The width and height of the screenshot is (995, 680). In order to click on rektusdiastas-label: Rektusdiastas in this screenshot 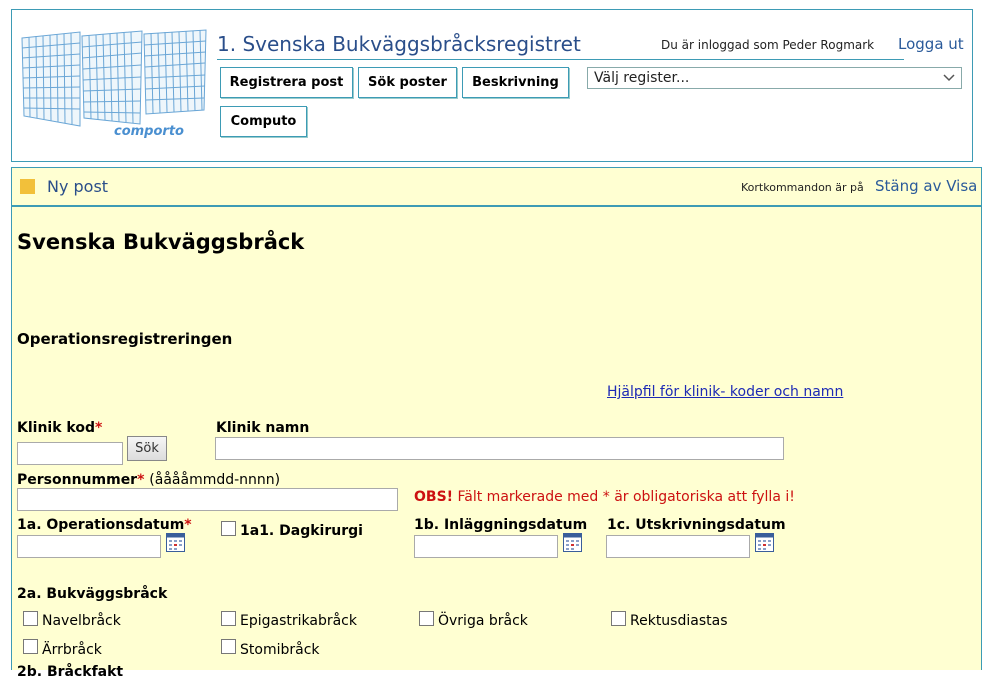, I will do `click(679, 621)`.